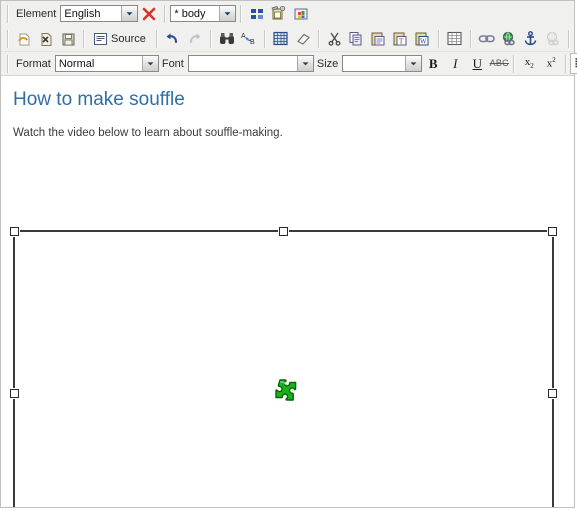  I want to click on strikethrough-label: ABC, so click(499, 63).